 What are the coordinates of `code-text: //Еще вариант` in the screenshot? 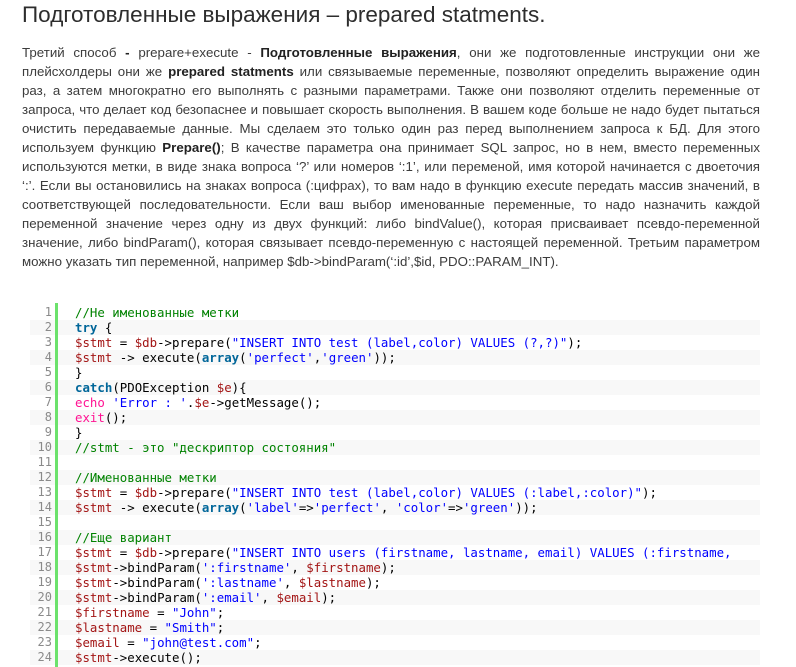 It's located at (123, 537).